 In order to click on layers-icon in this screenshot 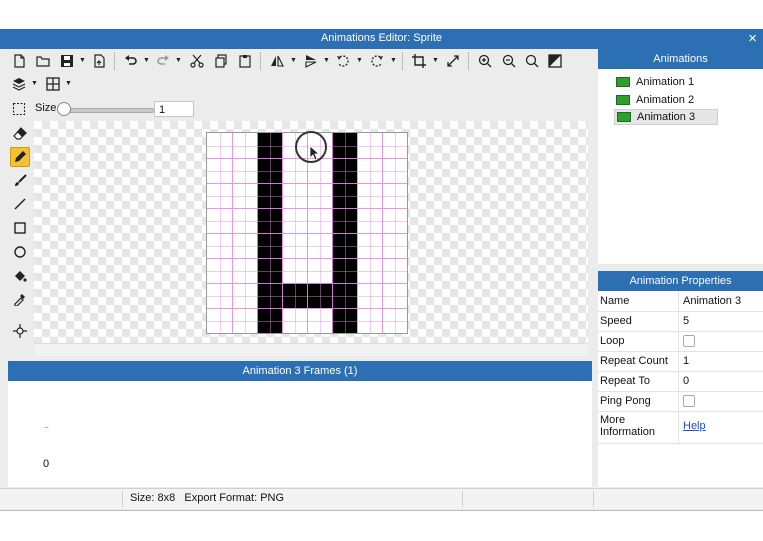, I will do `click(19, 84)`.